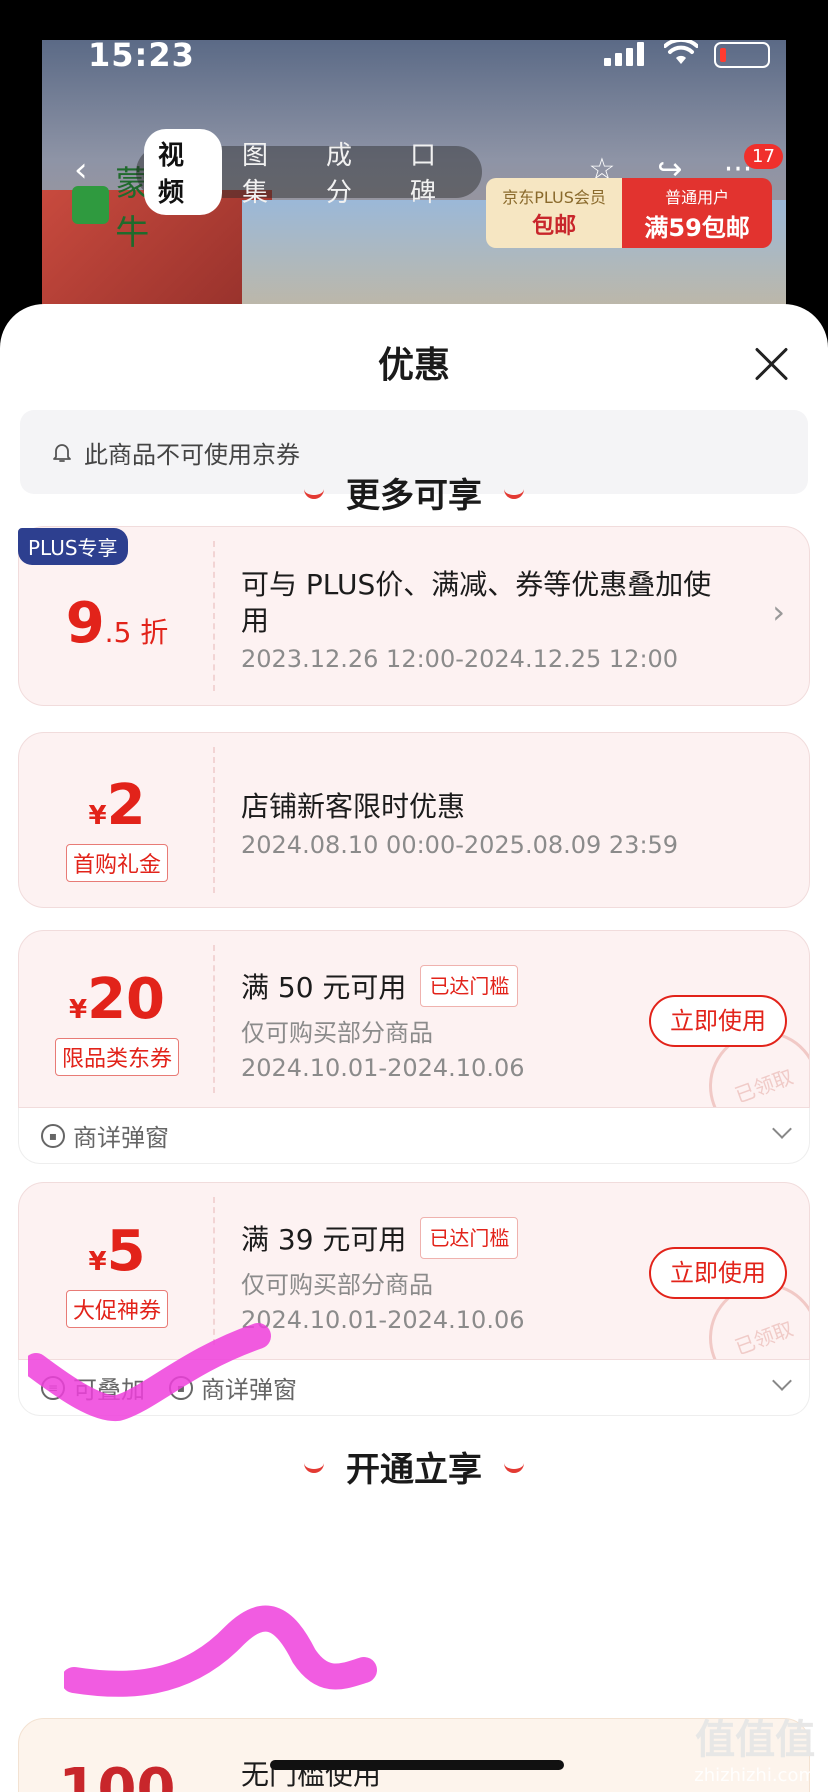 The height and width of the screenshot is (1792, 828). I want to click on section-open-header: 开通立享, so click(414, 1466).